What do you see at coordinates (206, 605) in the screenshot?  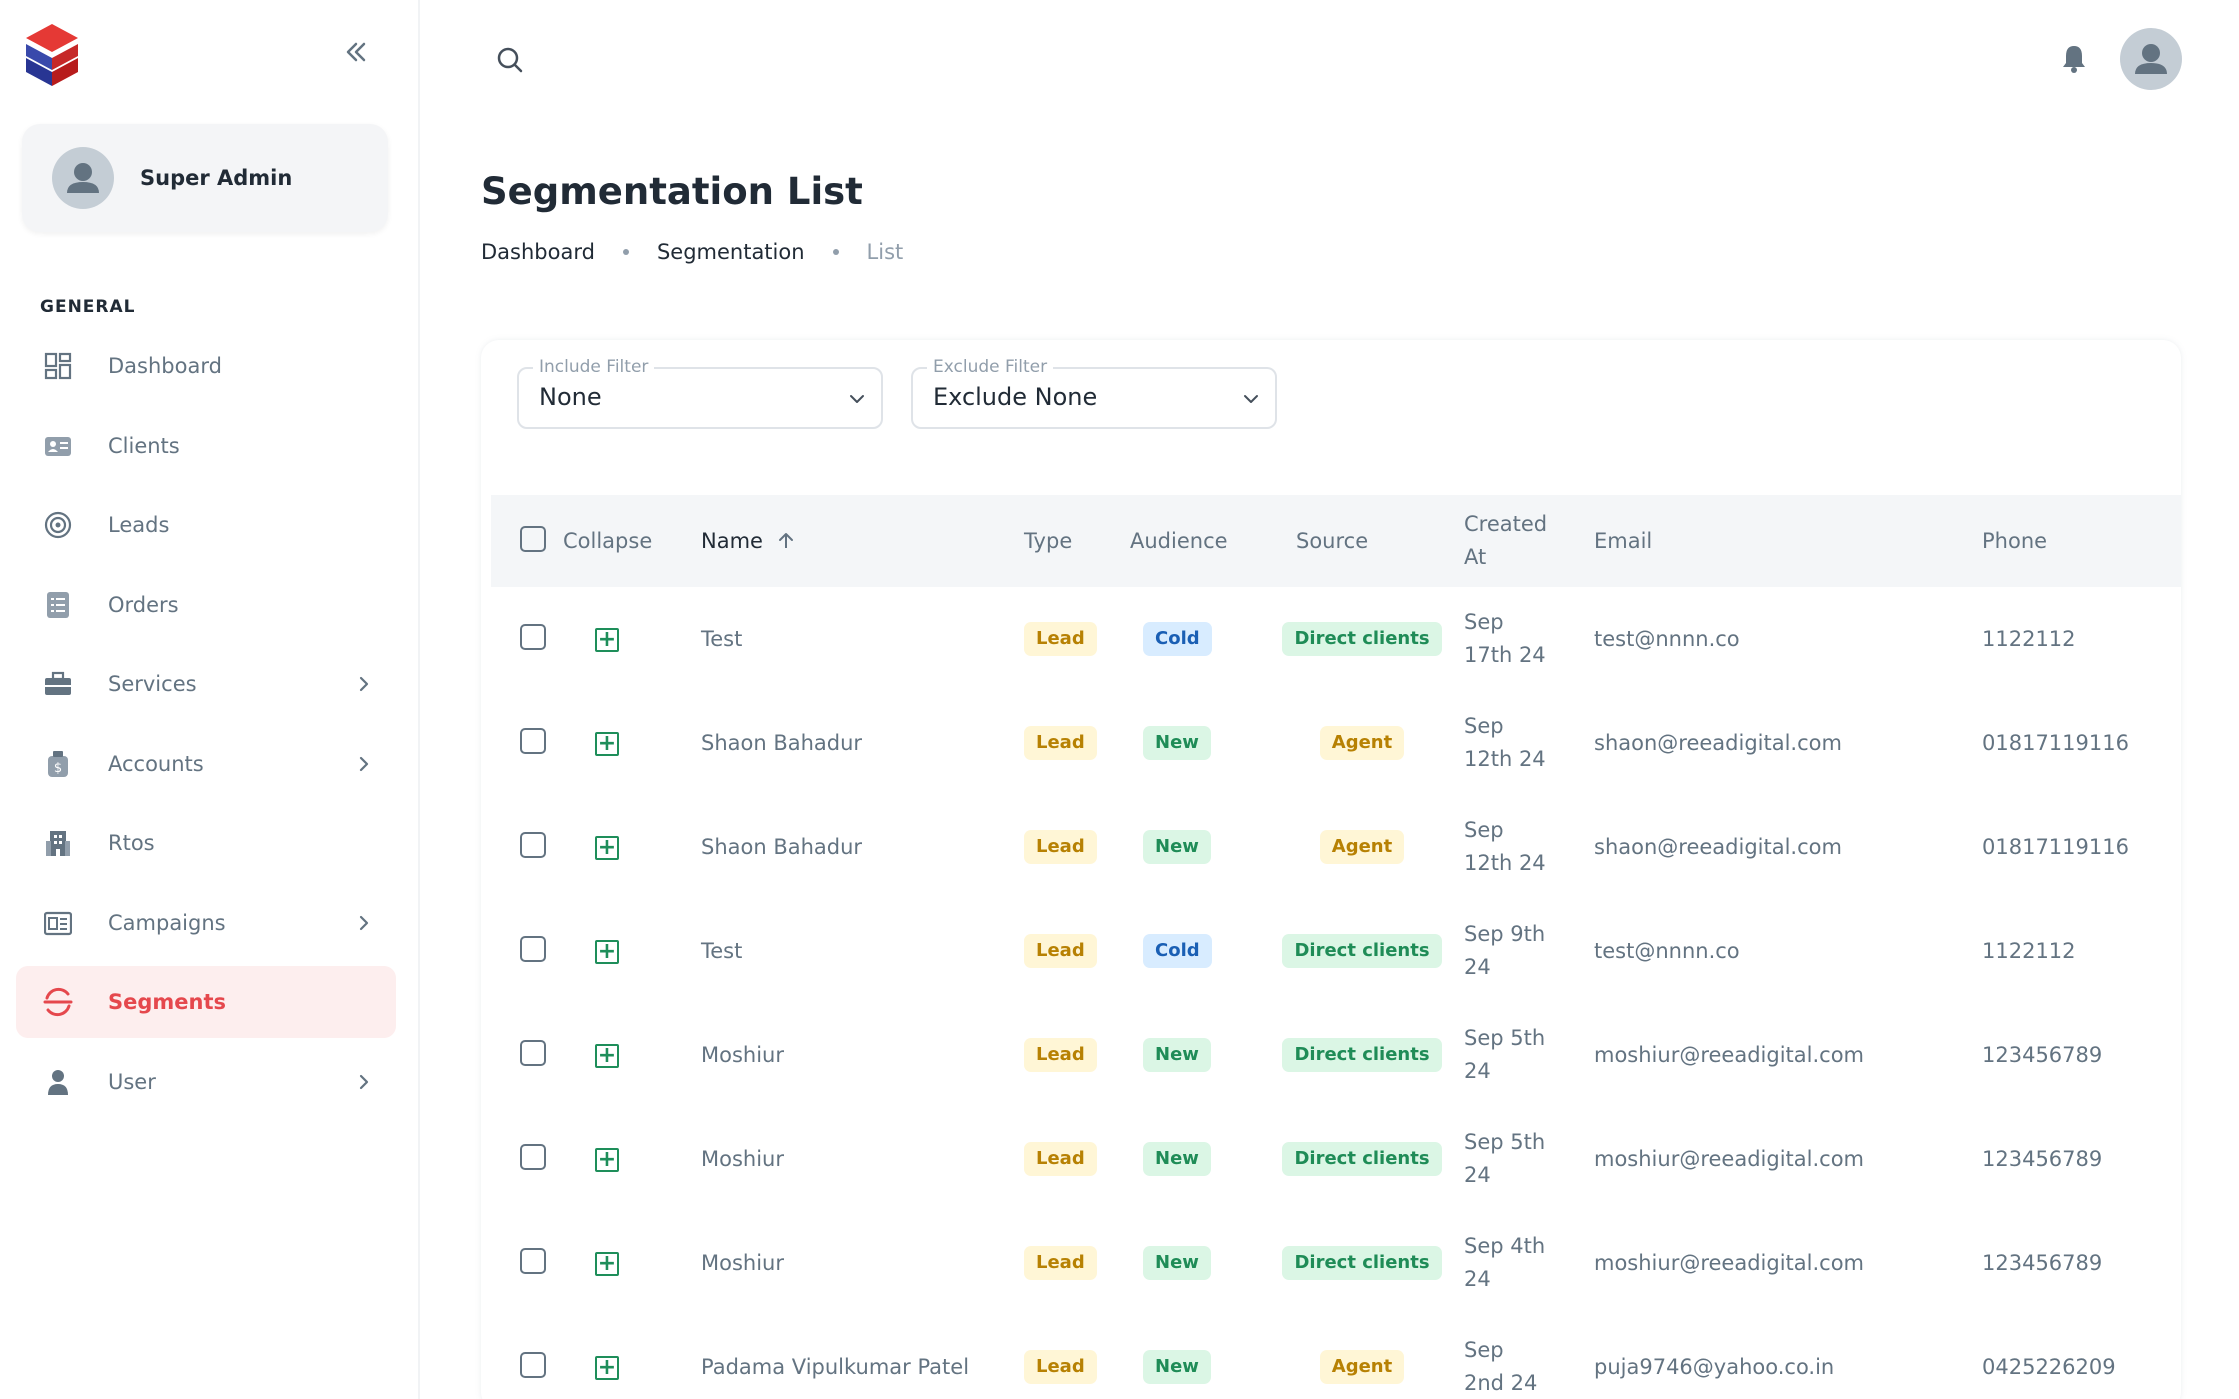 I see `sidebar-item-orders: Orders` at bounding box center [206, 605].